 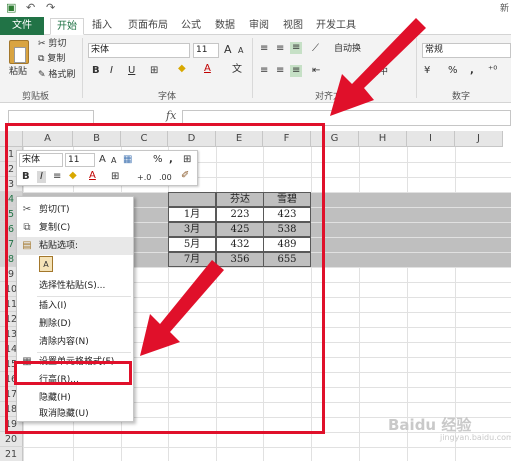 What do you see at coordinates (111, 71) in the screenshot?
I see `italic-button: I` at bounding box center [111, 71].